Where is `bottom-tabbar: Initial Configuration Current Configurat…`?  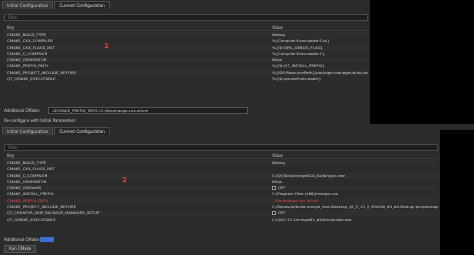 bottom-tabbar: Initial Configuration Current Configurat… is located at coordinates (220, 130).